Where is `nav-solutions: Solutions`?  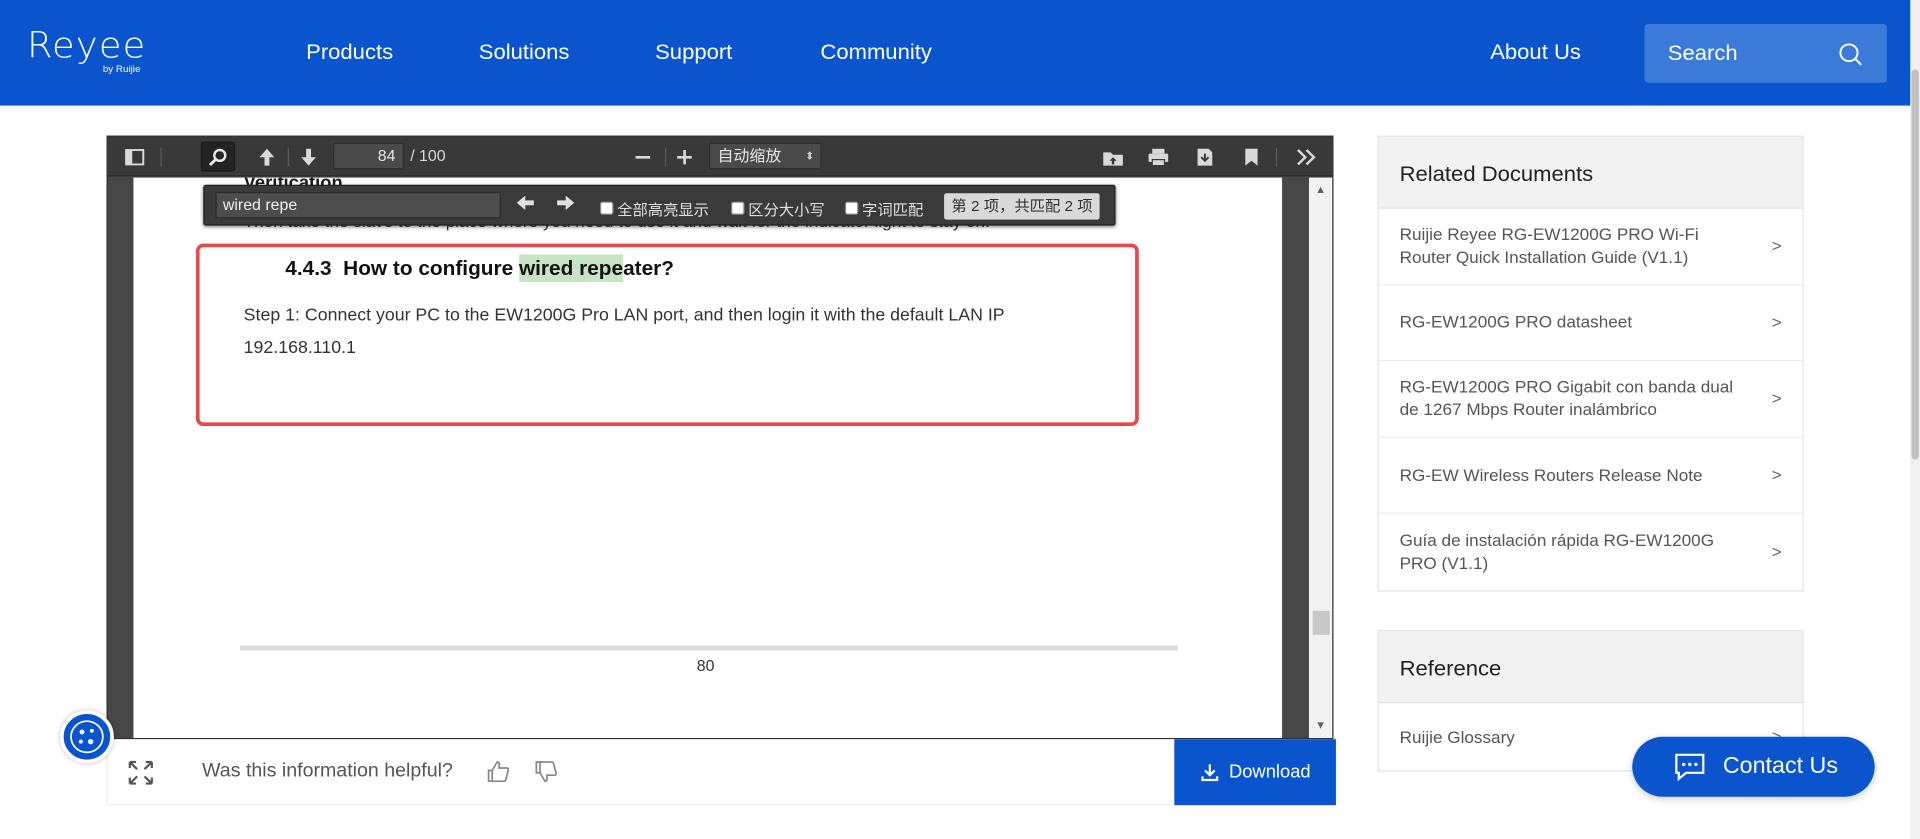
nav-solutions: Solutions is located at coordinates (524, 52).